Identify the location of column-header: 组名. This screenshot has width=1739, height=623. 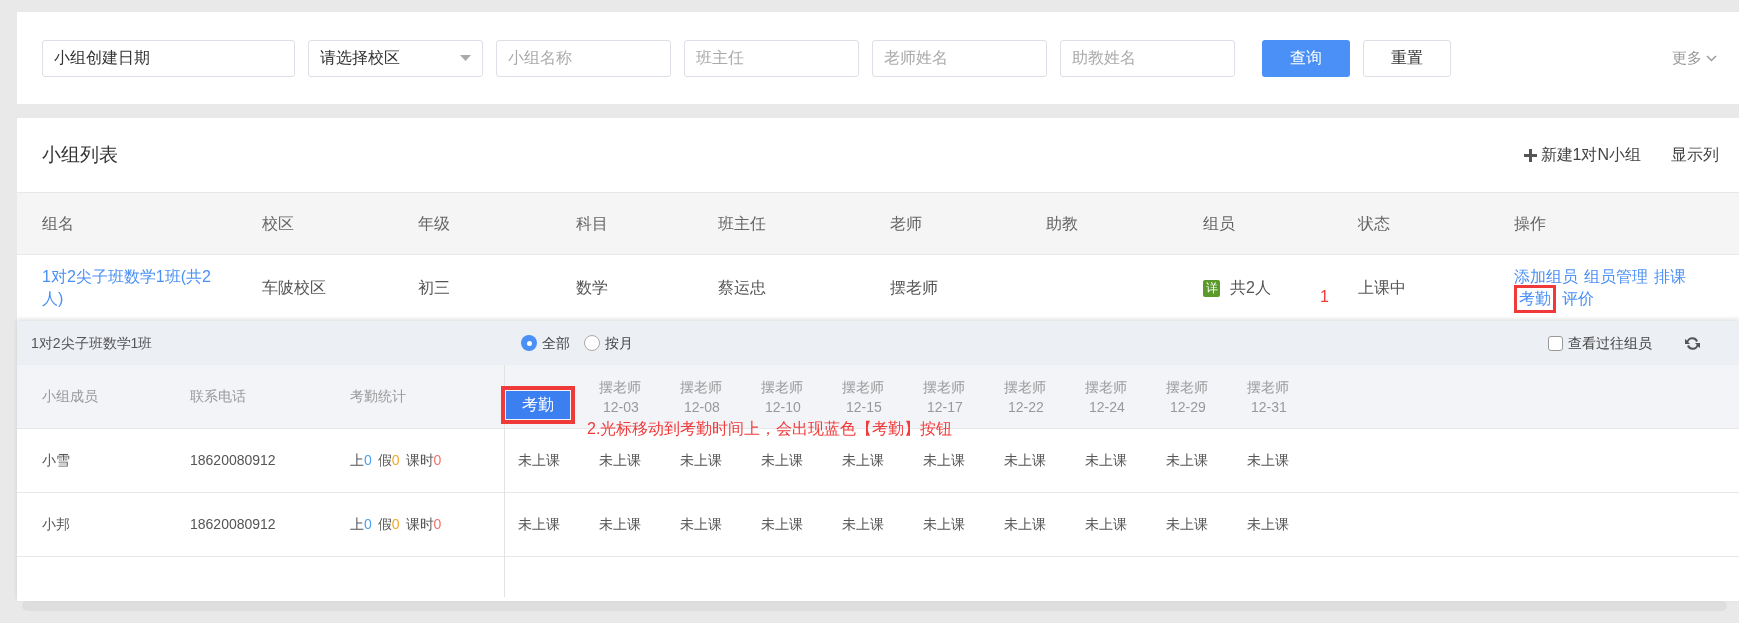
(58, 223).